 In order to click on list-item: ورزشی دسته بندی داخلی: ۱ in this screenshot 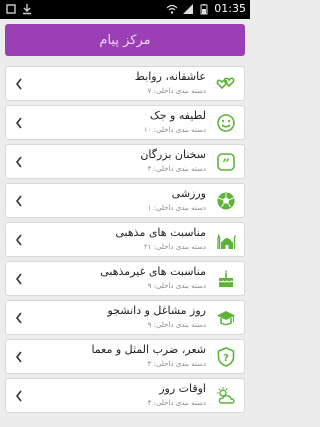, I will do `click(125, 200)`.